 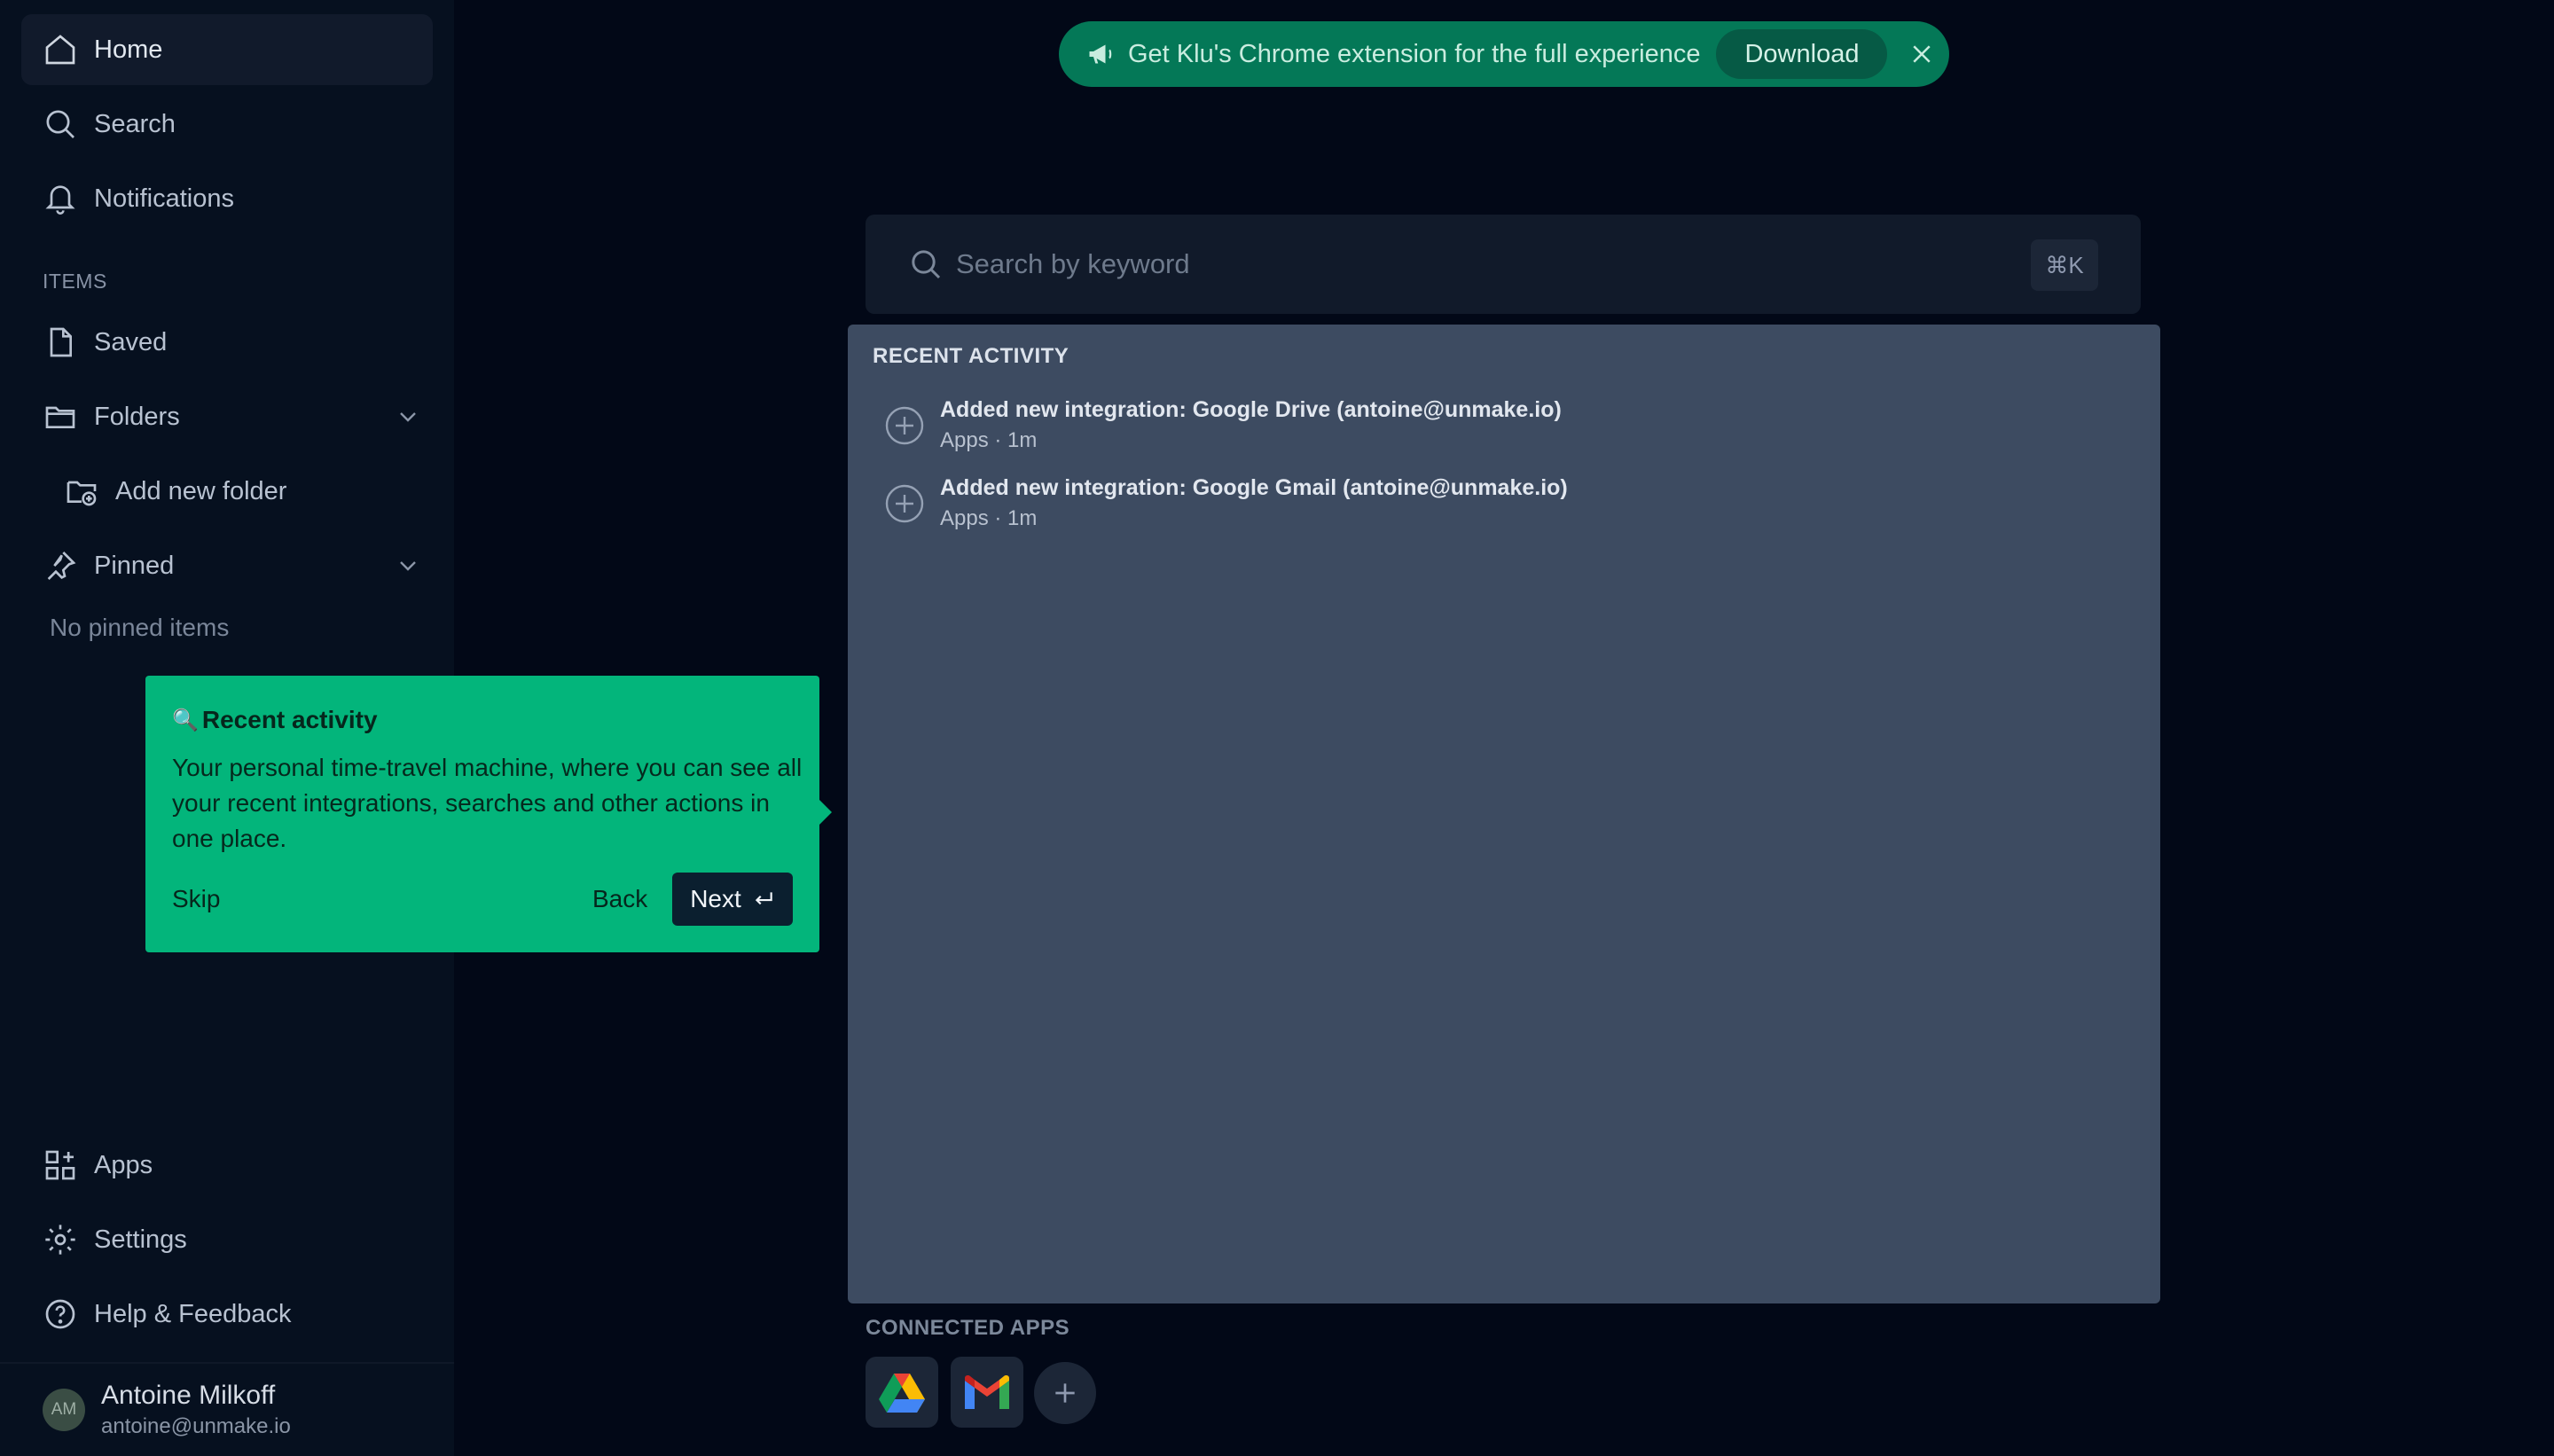 I want to click on sidebar-item-pinned: Pinned, so click(x=227, y=565).